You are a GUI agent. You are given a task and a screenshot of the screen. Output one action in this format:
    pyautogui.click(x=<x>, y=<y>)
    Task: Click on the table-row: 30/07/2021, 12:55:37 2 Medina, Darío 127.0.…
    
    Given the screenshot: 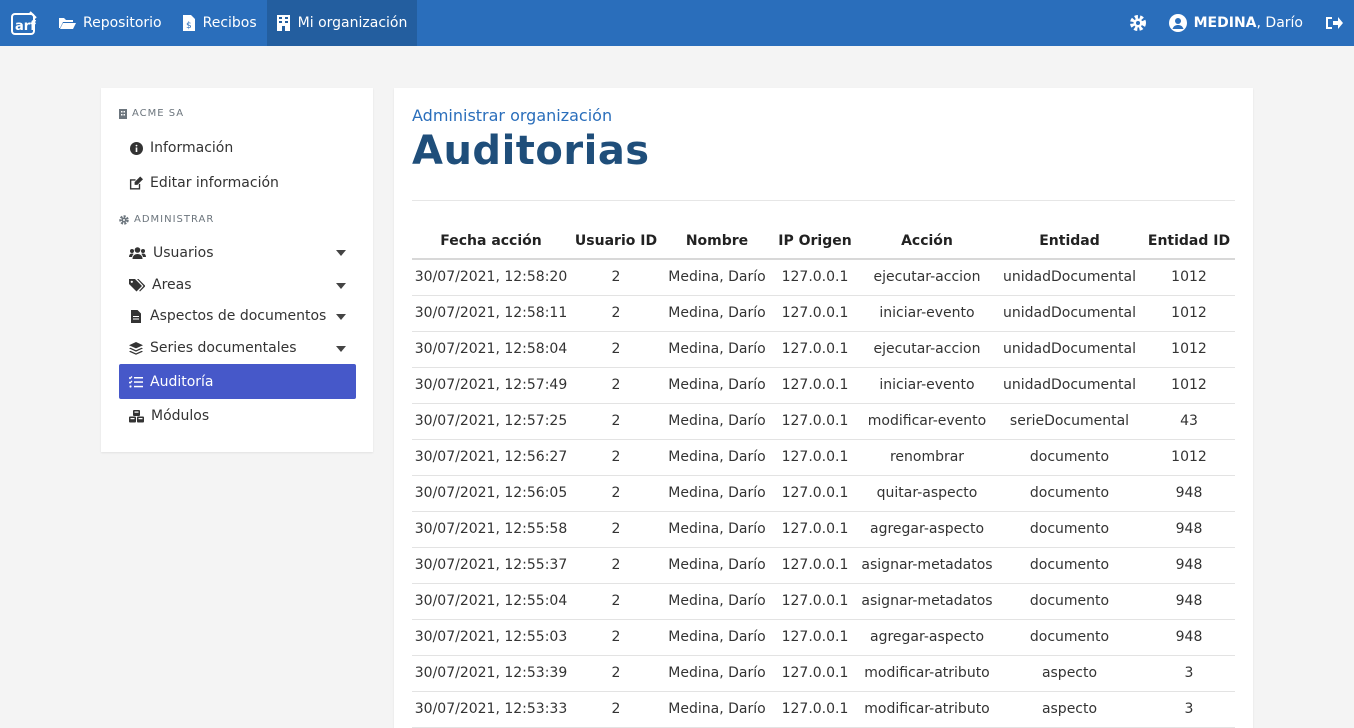 What is the action you would take?
    pyautogui.click(x=823, y=565)
    